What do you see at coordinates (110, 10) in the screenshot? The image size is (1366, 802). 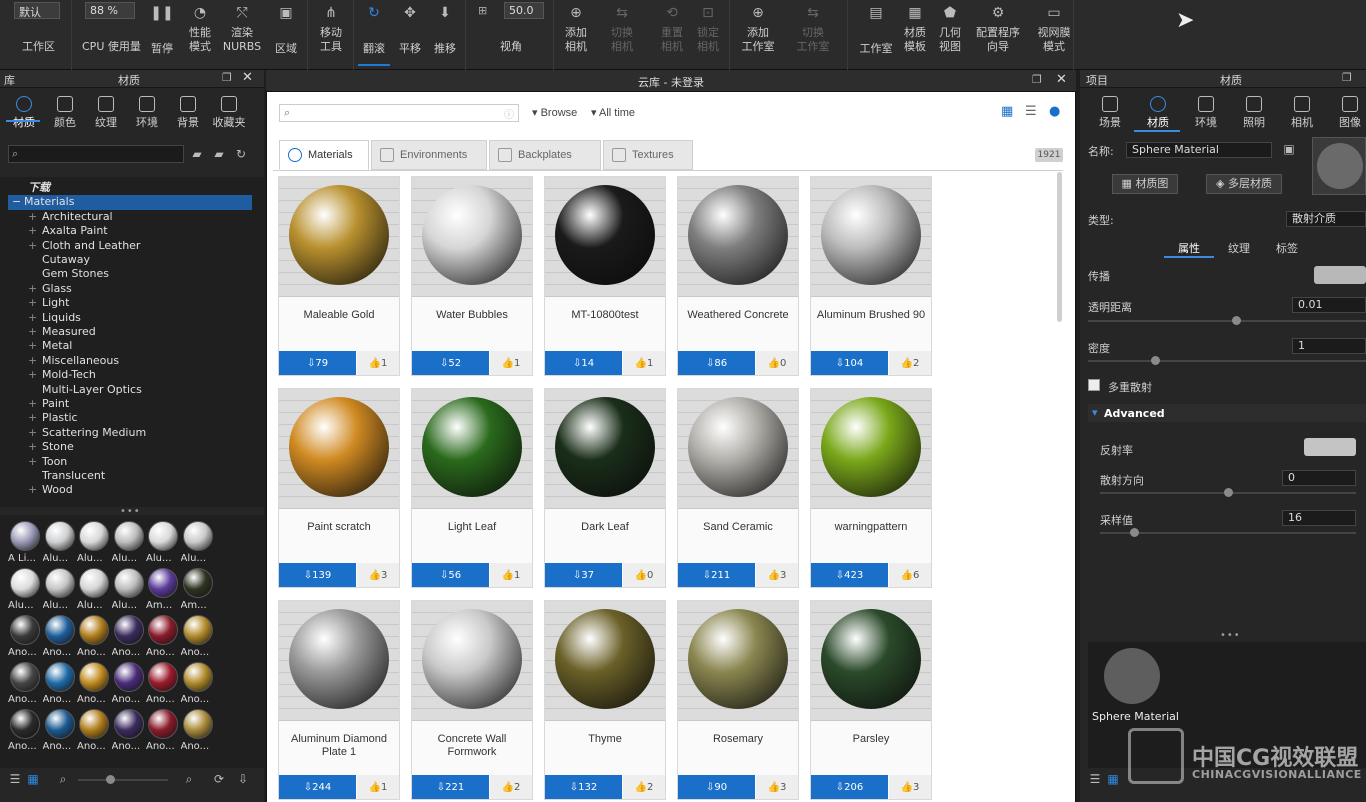 I see `cpu-usage-field: 88 %` at bounding box center [110, 10].